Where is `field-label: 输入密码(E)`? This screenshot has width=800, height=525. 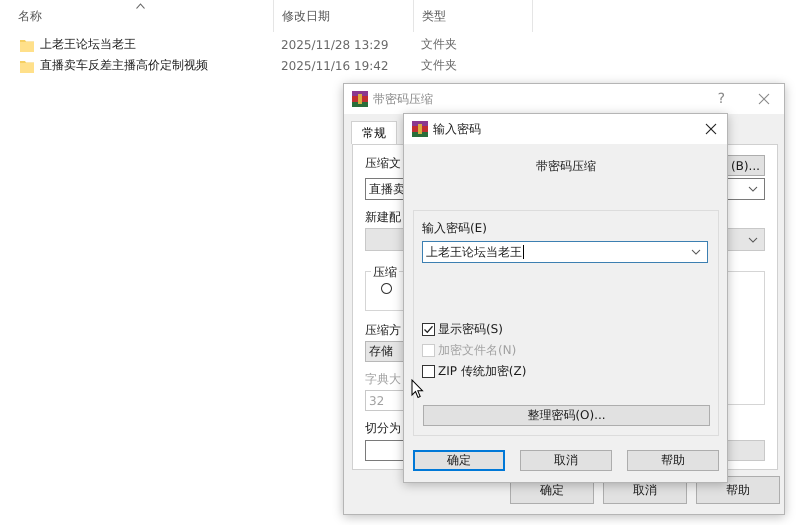
field-label: 输入密码(E) is located at coordinates (454, 228).